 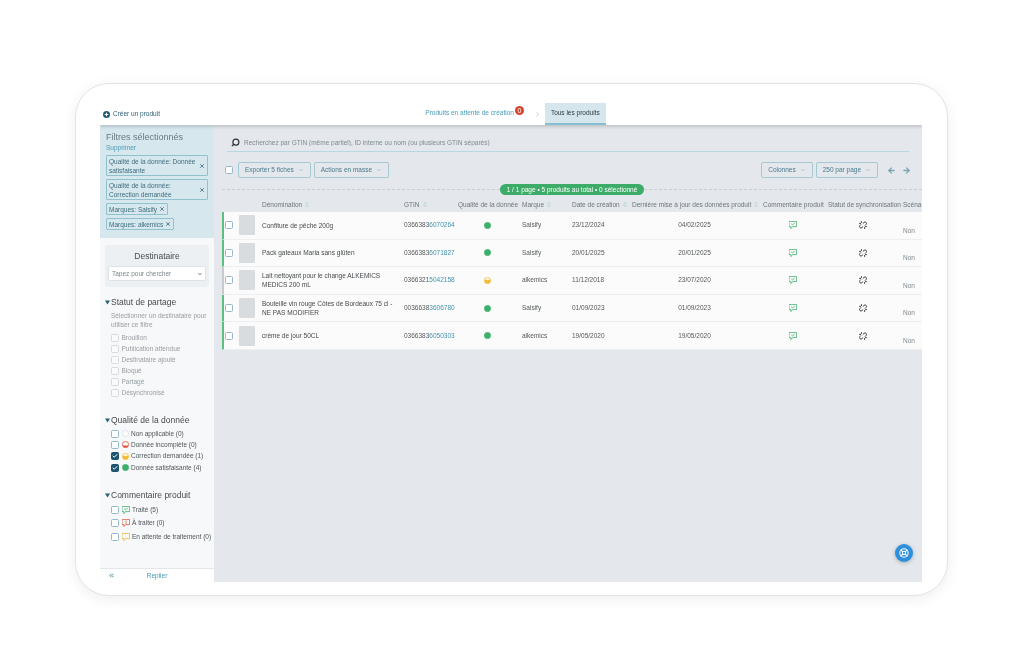 I want to click on filter-section-toggle: Qualité de la donnée, so click(x=147, y=420).